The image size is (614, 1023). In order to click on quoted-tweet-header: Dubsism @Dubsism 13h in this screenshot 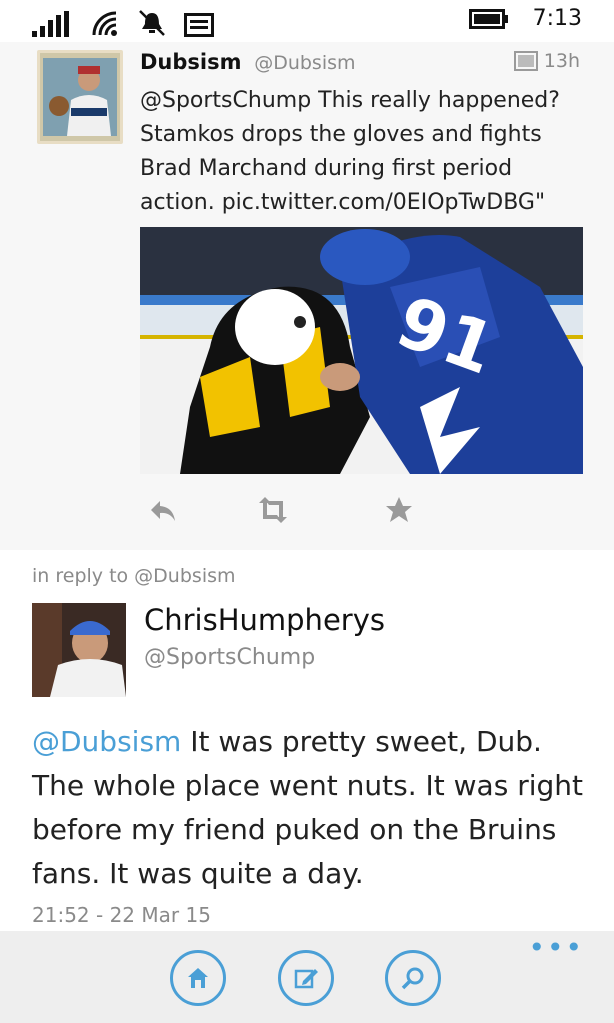, I will do `click(360, 65)`.